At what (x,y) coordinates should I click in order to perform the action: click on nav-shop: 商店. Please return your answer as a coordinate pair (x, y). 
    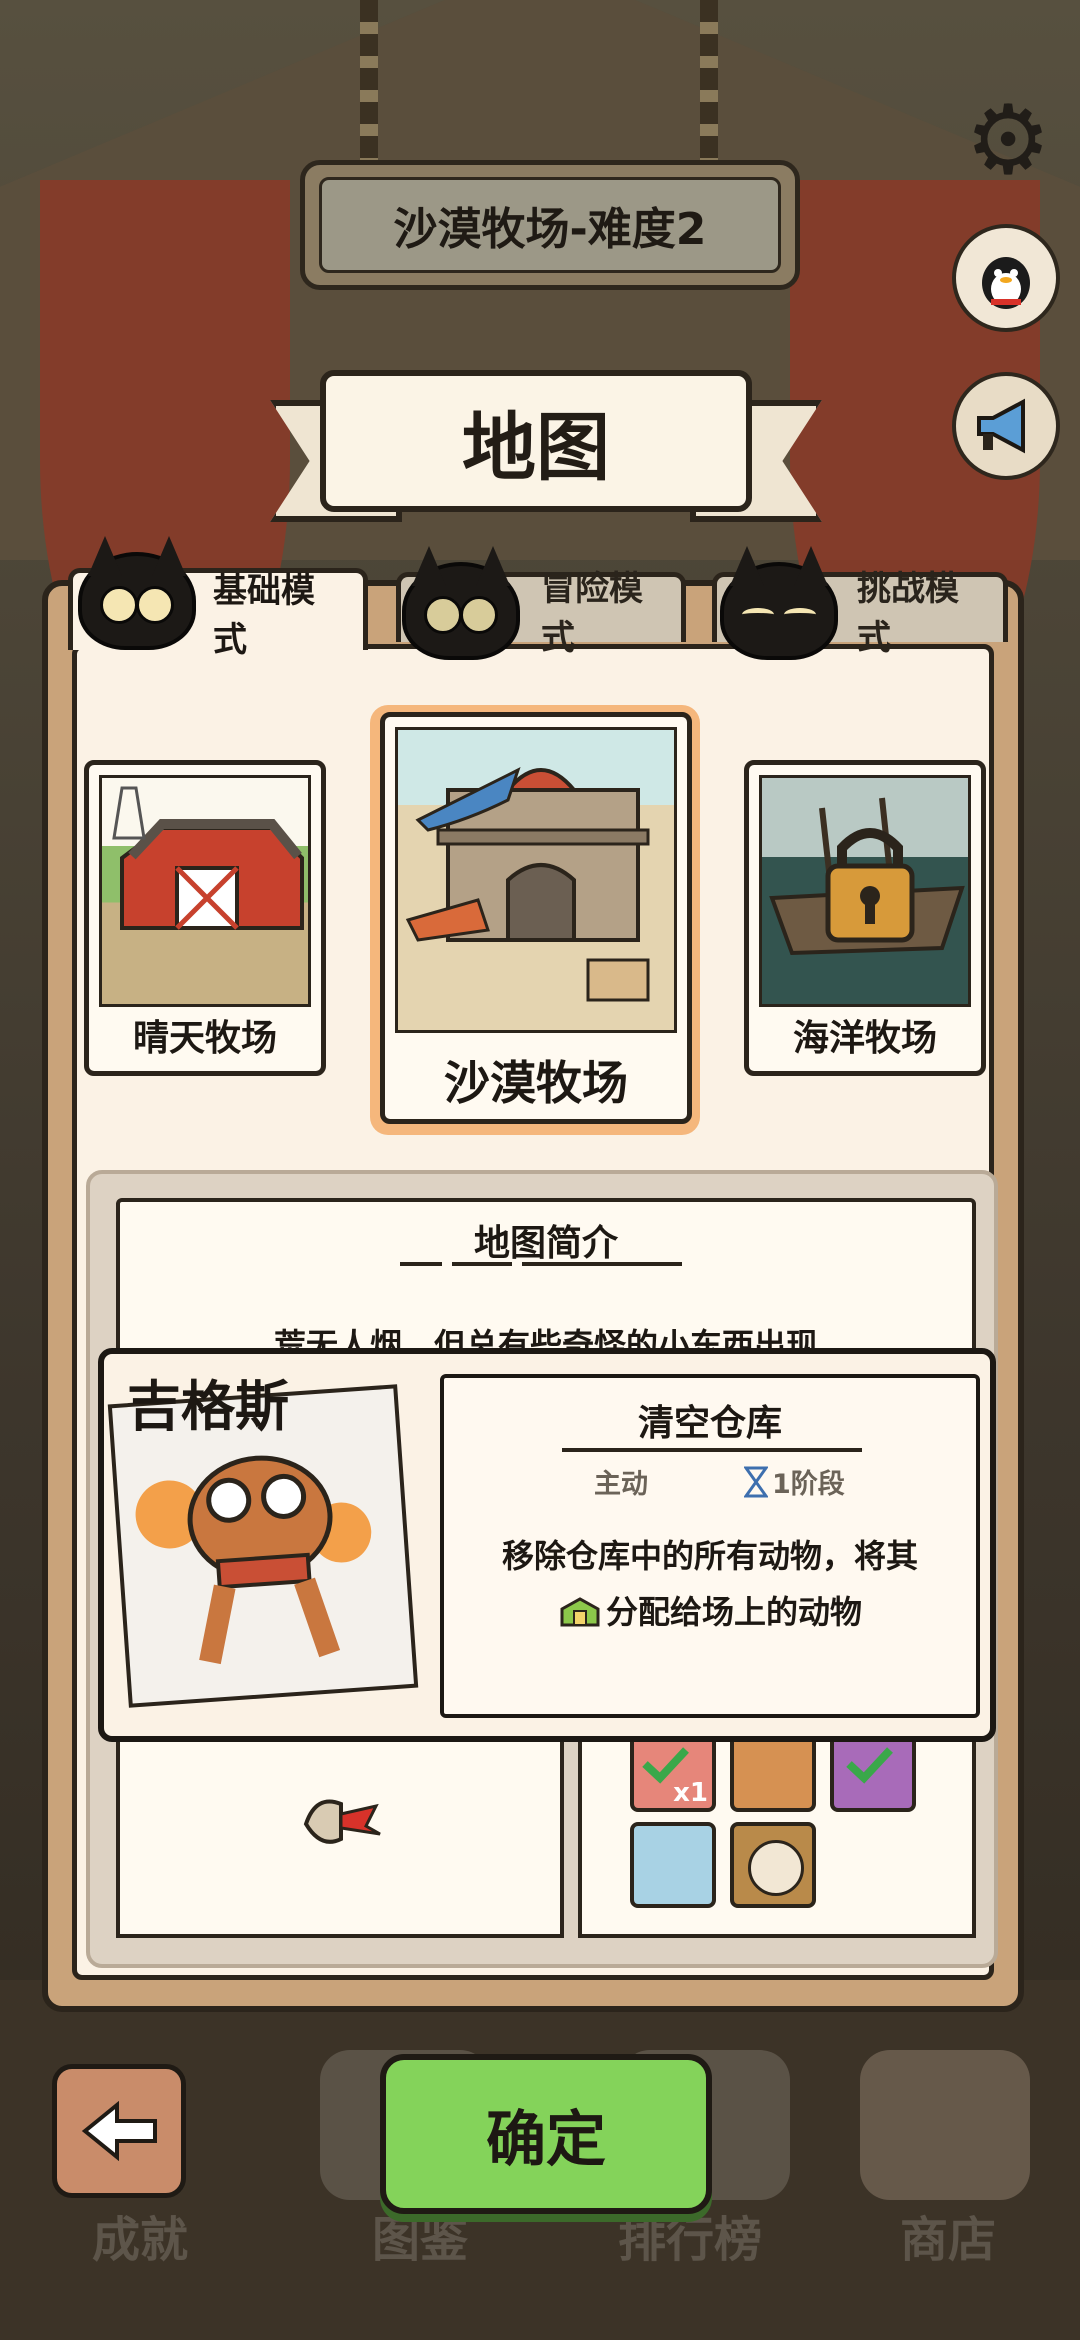
    Looking at the image, I should click on (948, 2235).